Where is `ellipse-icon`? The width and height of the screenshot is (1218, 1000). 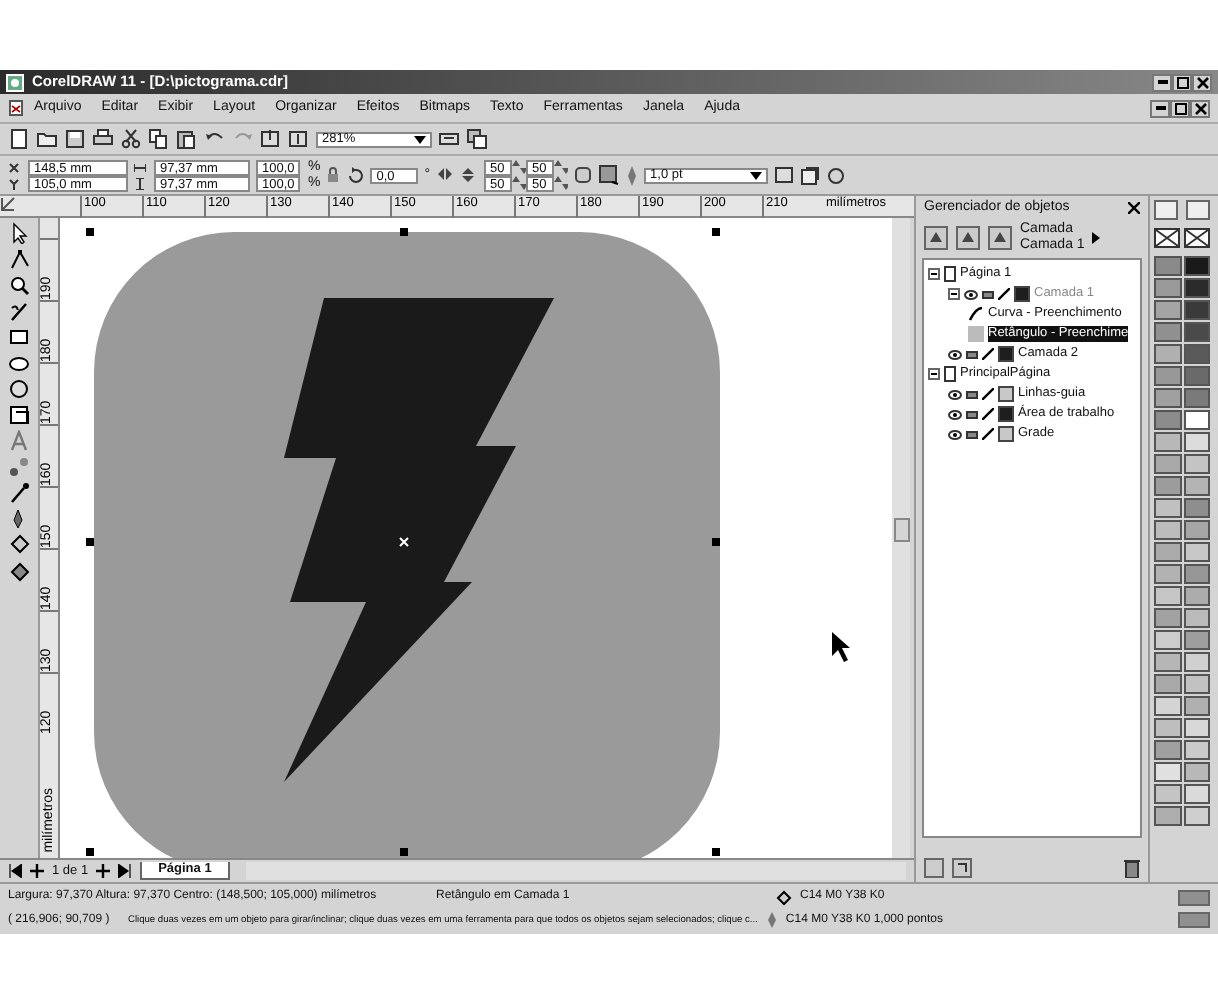 ellipse-icon is located at coordinates (19, 363).